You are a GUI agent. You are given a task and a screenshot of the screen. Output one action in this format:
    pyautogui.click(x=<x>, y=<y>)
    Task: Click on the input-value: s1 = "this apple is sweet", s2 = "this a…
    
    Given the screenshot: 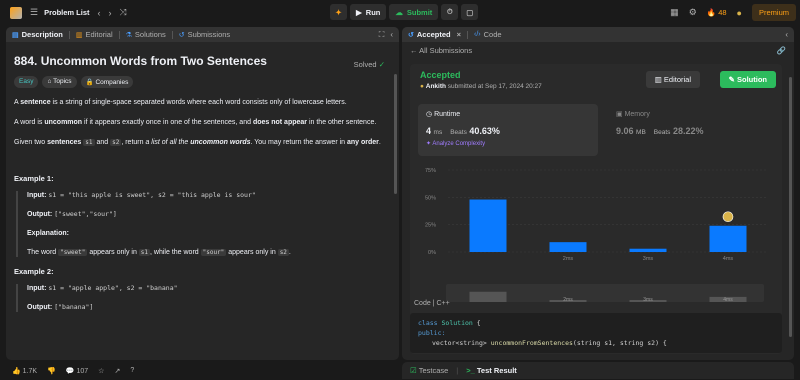 What is the action you would take?
    pyautogui.click(x=152, y=195)
    